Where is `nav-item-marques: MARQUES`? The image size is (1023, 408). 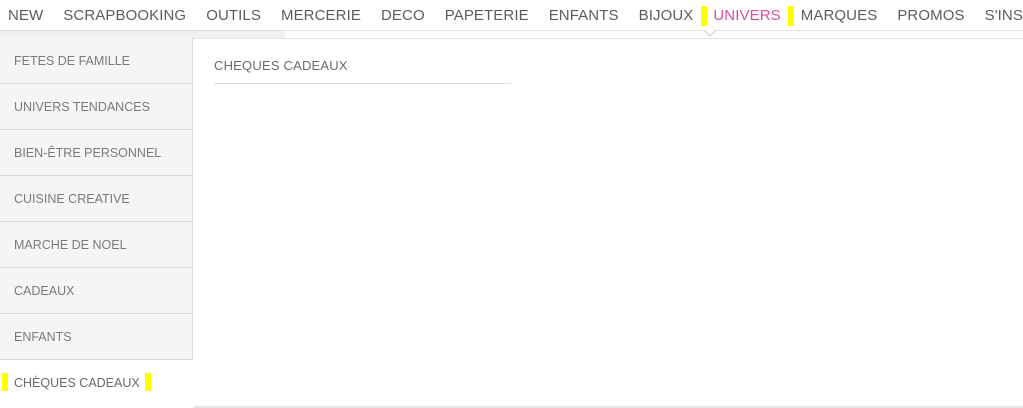
nav-item-marques: MARQUES is located at coordinates (839, 15).